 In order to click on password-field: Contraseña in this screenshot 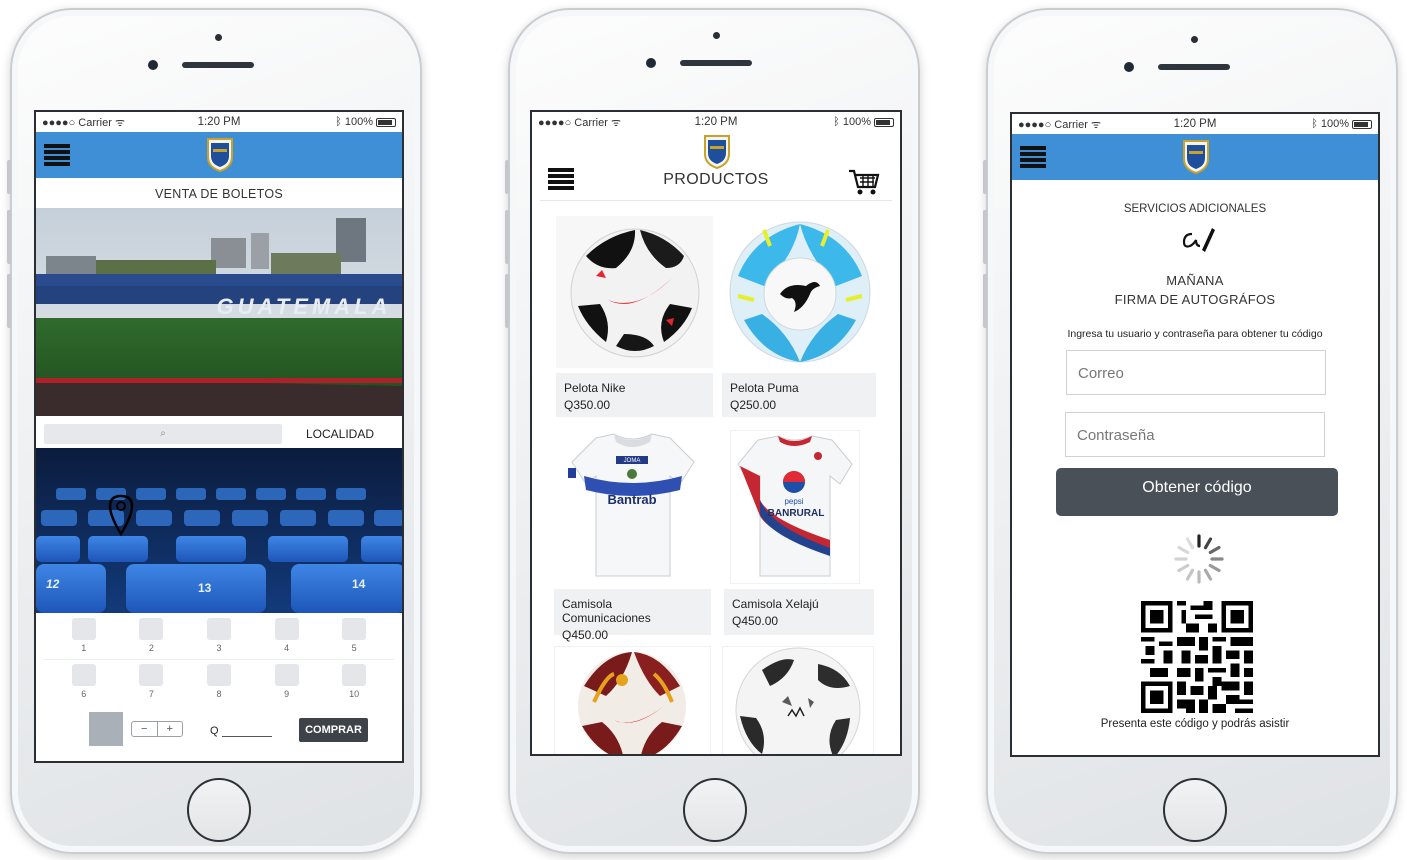, I will do `click(1195, 434)`.